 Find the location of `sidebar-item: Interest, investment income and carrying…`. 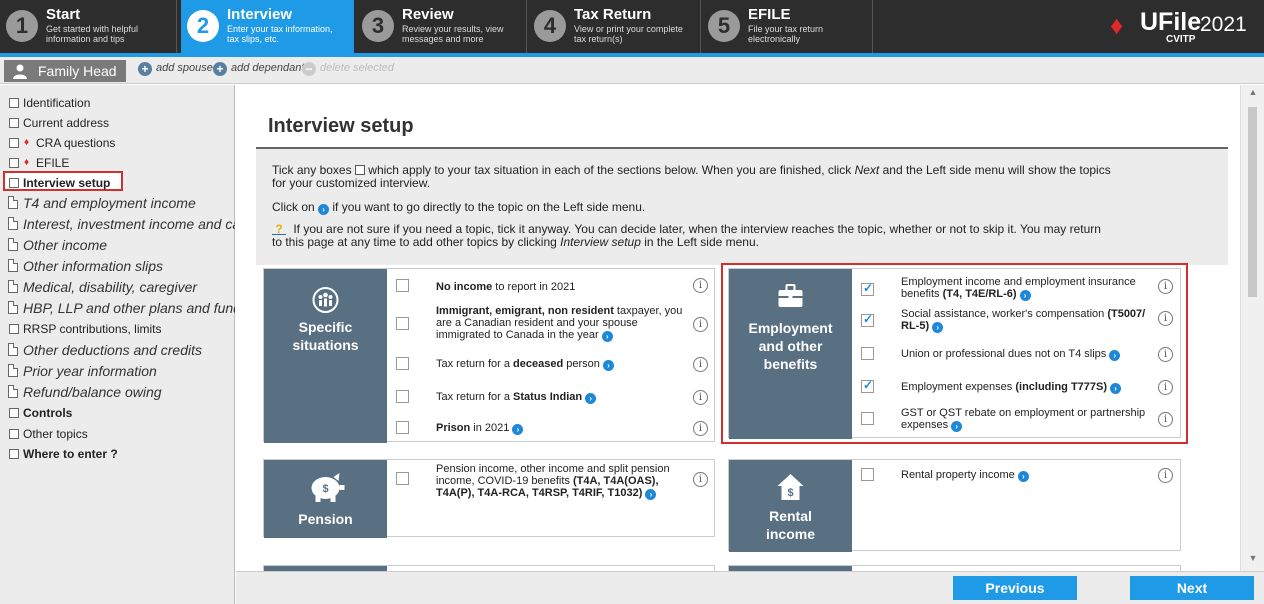

sidebar-item: Interest, investment income and carrying… is located at coordinates (117, 224).